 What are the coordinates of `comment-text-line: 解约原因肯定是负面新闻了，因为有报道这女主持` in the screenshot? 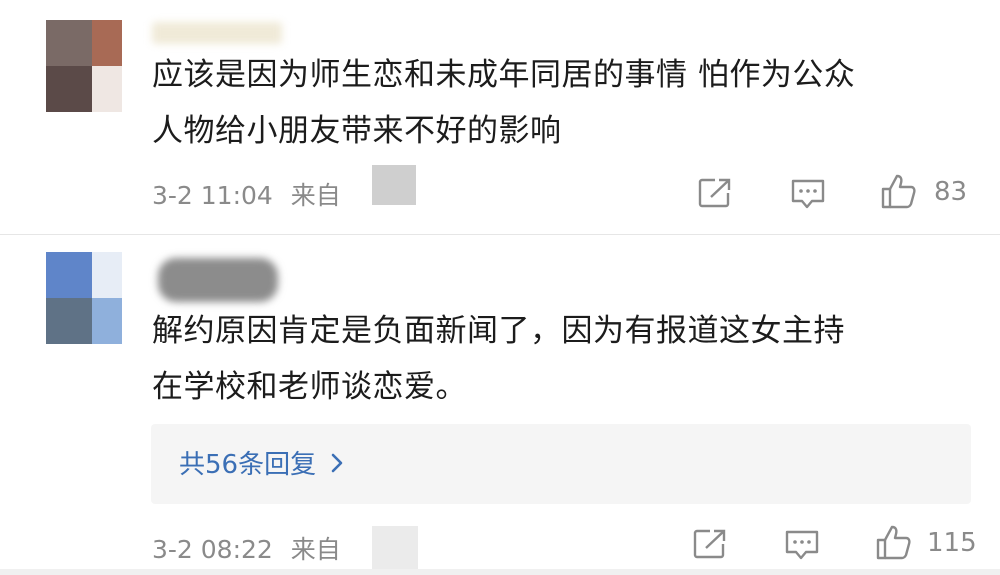 It's located at (498, 331).